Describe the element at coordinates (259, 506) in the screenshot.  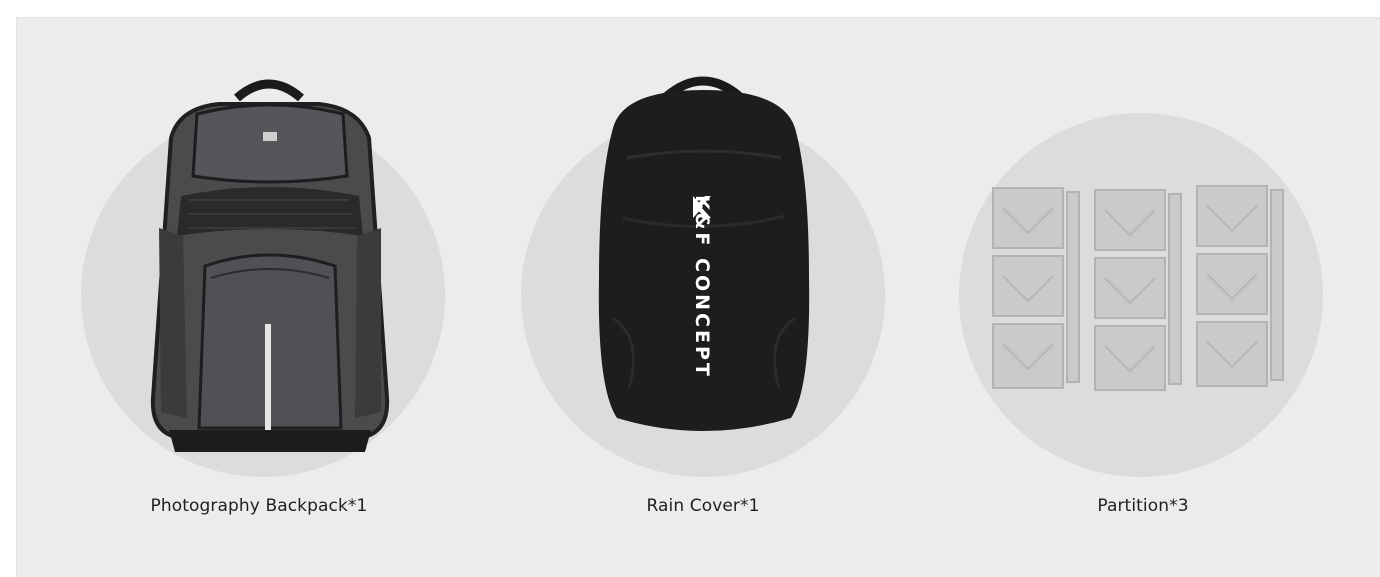
I see `item-label: Photography Backpack*1` at that location.